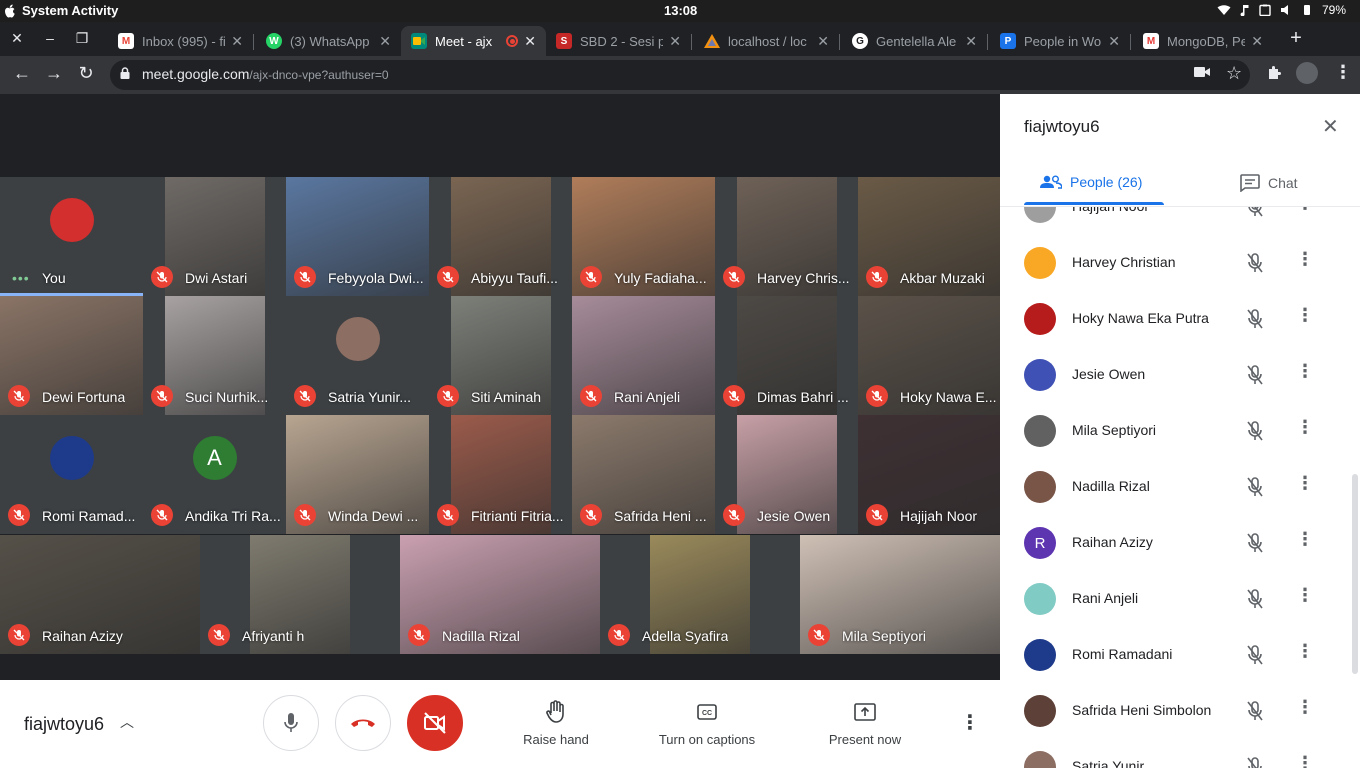 This screenshot has width=1360, height=768. Describe the element at coordinates (61, 10) in the screenshot. I see `activities-menu: System Activity` at that location.